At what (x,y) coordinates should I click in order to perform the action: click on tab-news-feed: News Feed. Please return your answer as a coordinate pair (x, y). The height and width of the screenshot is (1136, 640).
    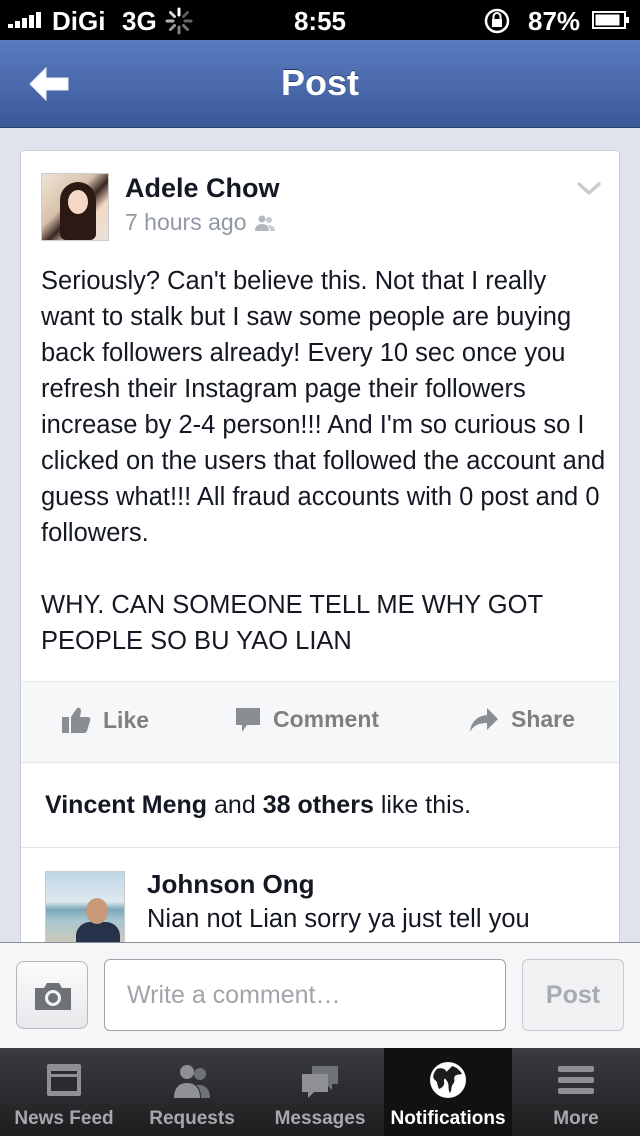
    Looking at the image, I should click on (64, 1092).